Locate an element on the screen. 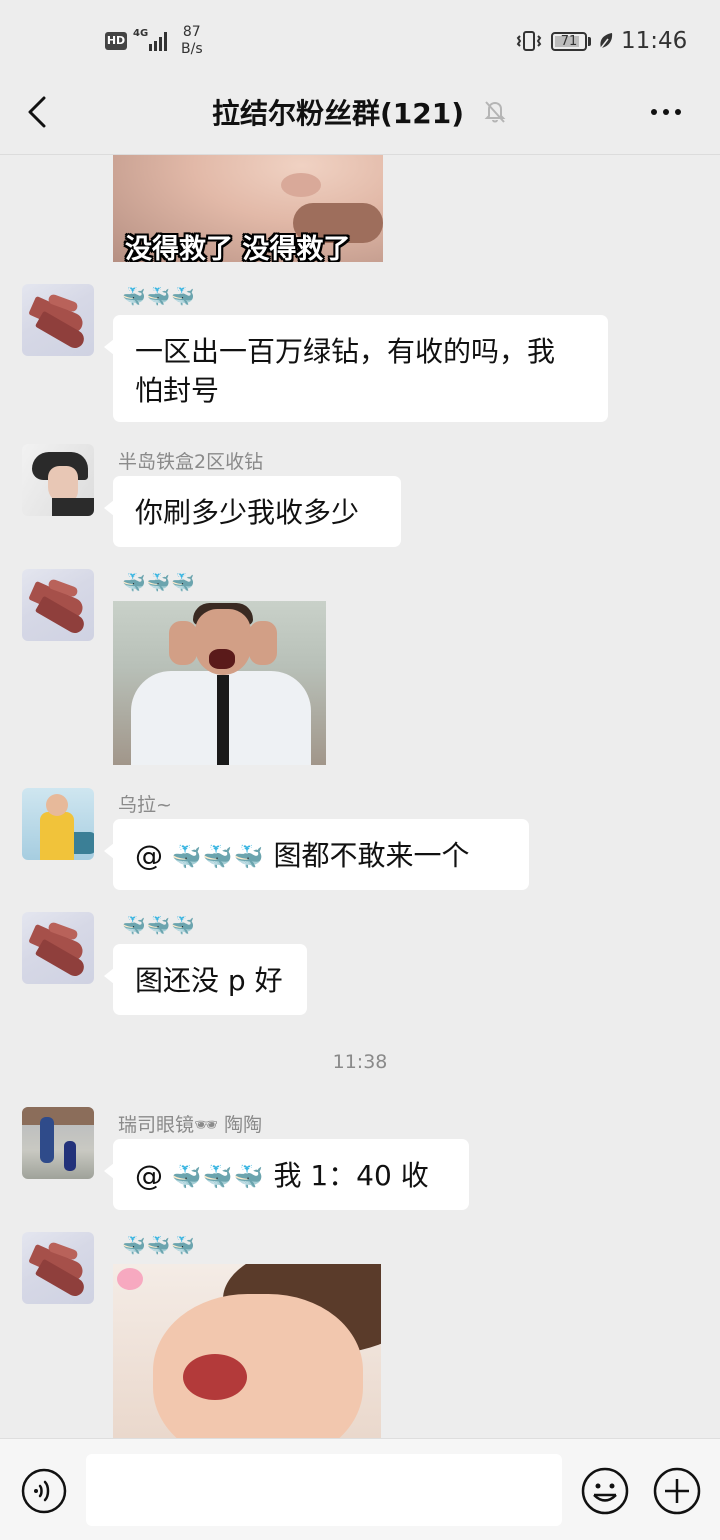 This screenshot has width=720, height=1540. sender-name: 乌拉~ is located at coordinates (145, 805).